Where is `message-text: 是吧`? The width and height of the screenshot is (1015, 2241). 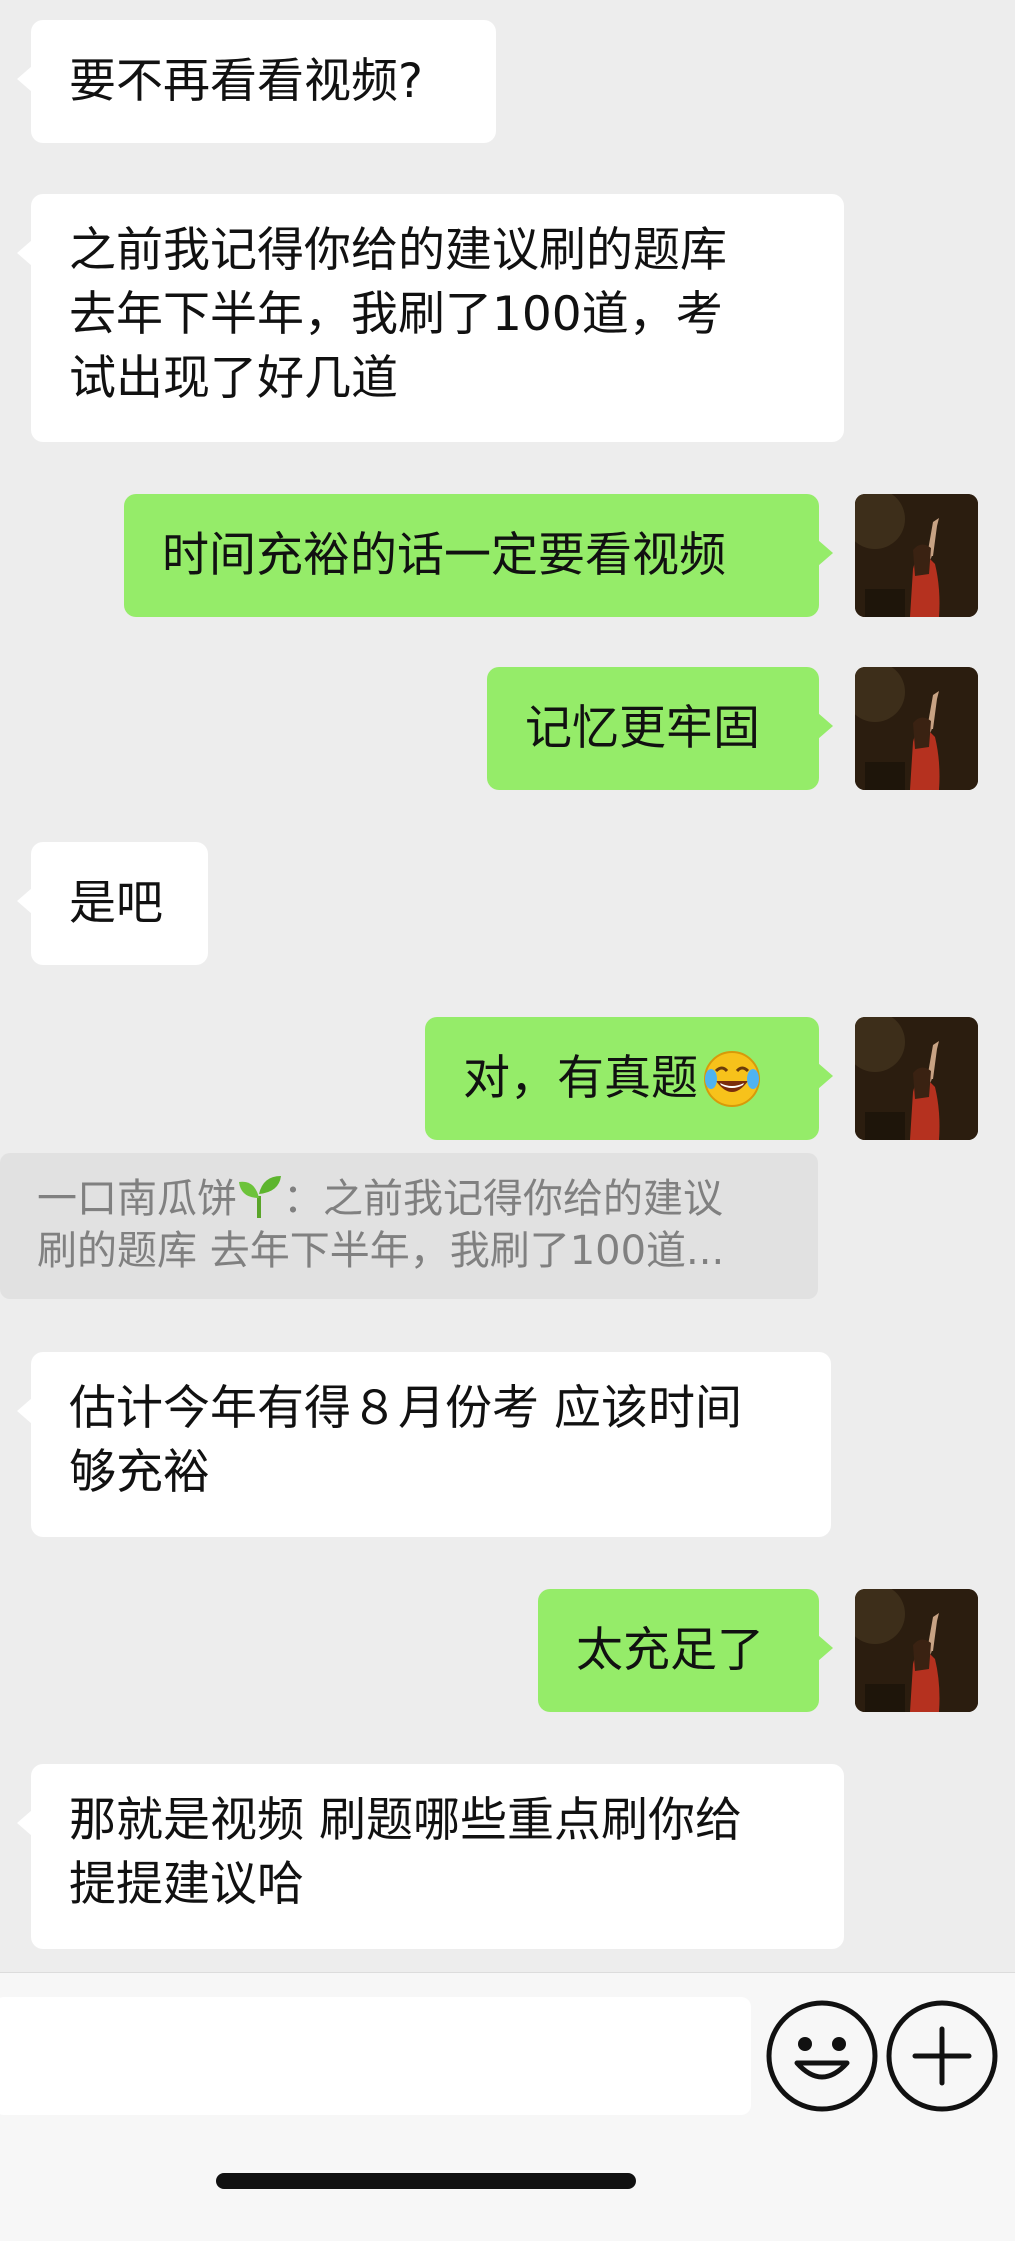
message-text: 是吧 is located at coordinates (116, 903).